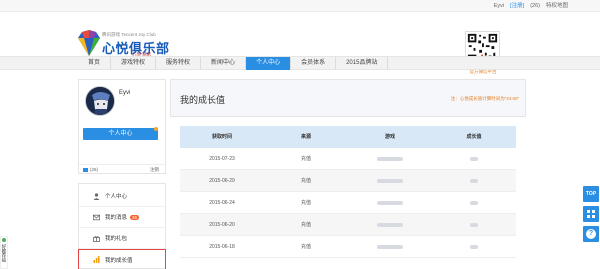 The image size is (600, 269). What do you see at coordinates (474, 137) in the screenshot?
I see `column-header-growth: 成长值` at bounding box center [474, 137].